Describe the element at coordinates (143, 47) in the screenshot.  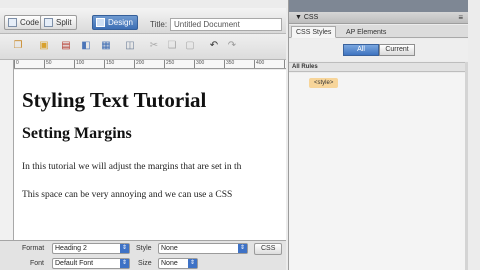
I see `tools-toolbar: ❐ ▣ ▤ ◧ ▦ ◫ ✂ ❏ ▢ ↶ ↷` at that location.